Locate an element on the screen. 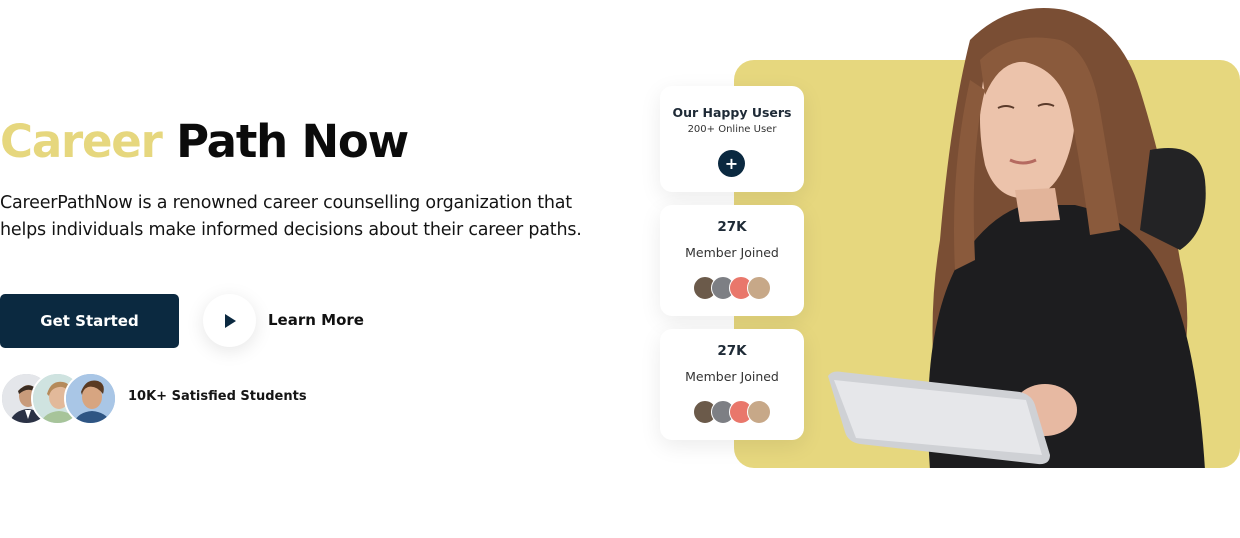 The image size is (1240, 538). add-user-button: + is located at coordinates (731, 163).